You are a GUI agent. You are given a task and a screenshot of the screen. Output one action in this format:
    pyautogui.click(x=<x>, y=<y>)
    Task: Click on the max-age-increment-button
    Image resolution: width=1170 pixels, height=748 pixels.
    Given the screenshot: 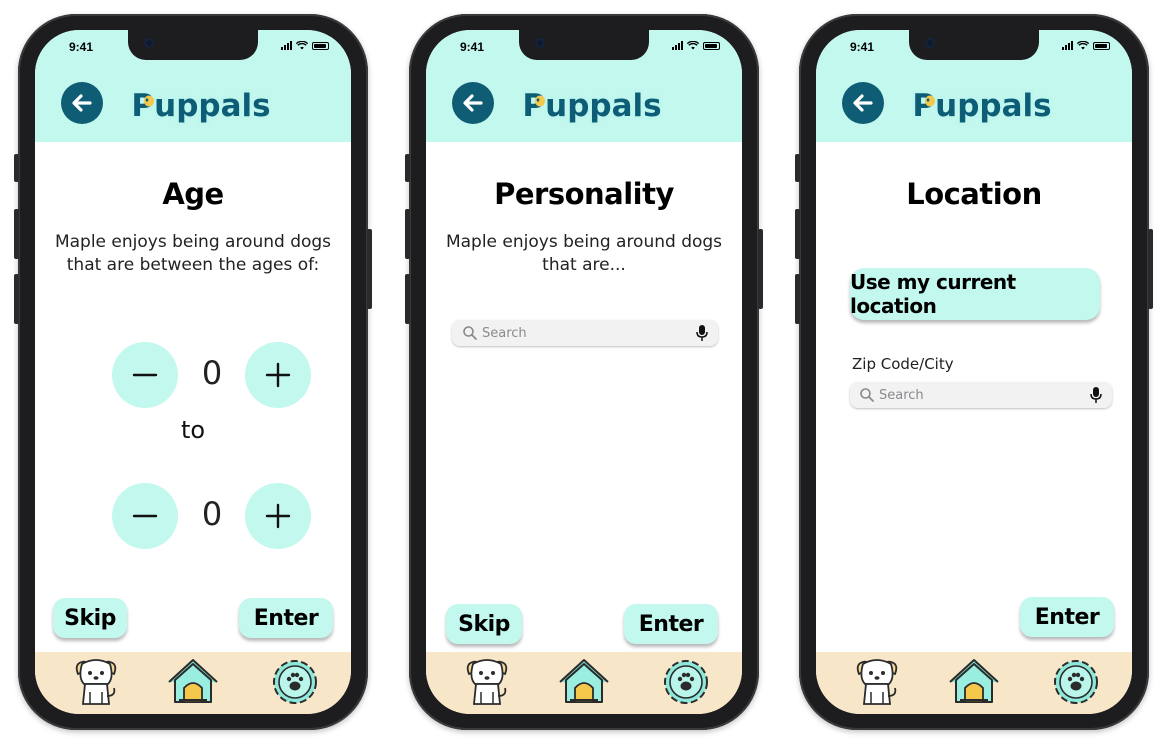 What is the action you would take?
    pyautogui.click(x=278, y=516)
    